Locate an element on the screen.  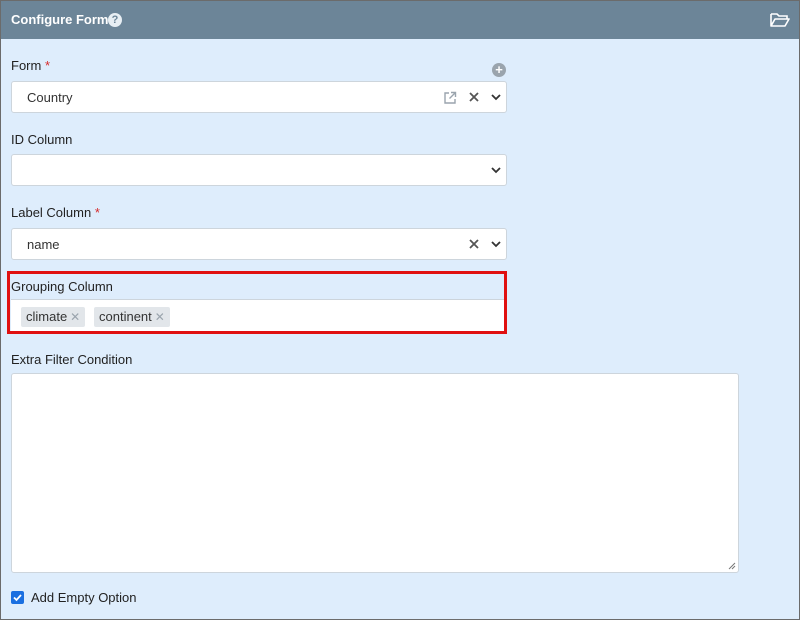
form-label: Form * is located at coordinates (30, 65).